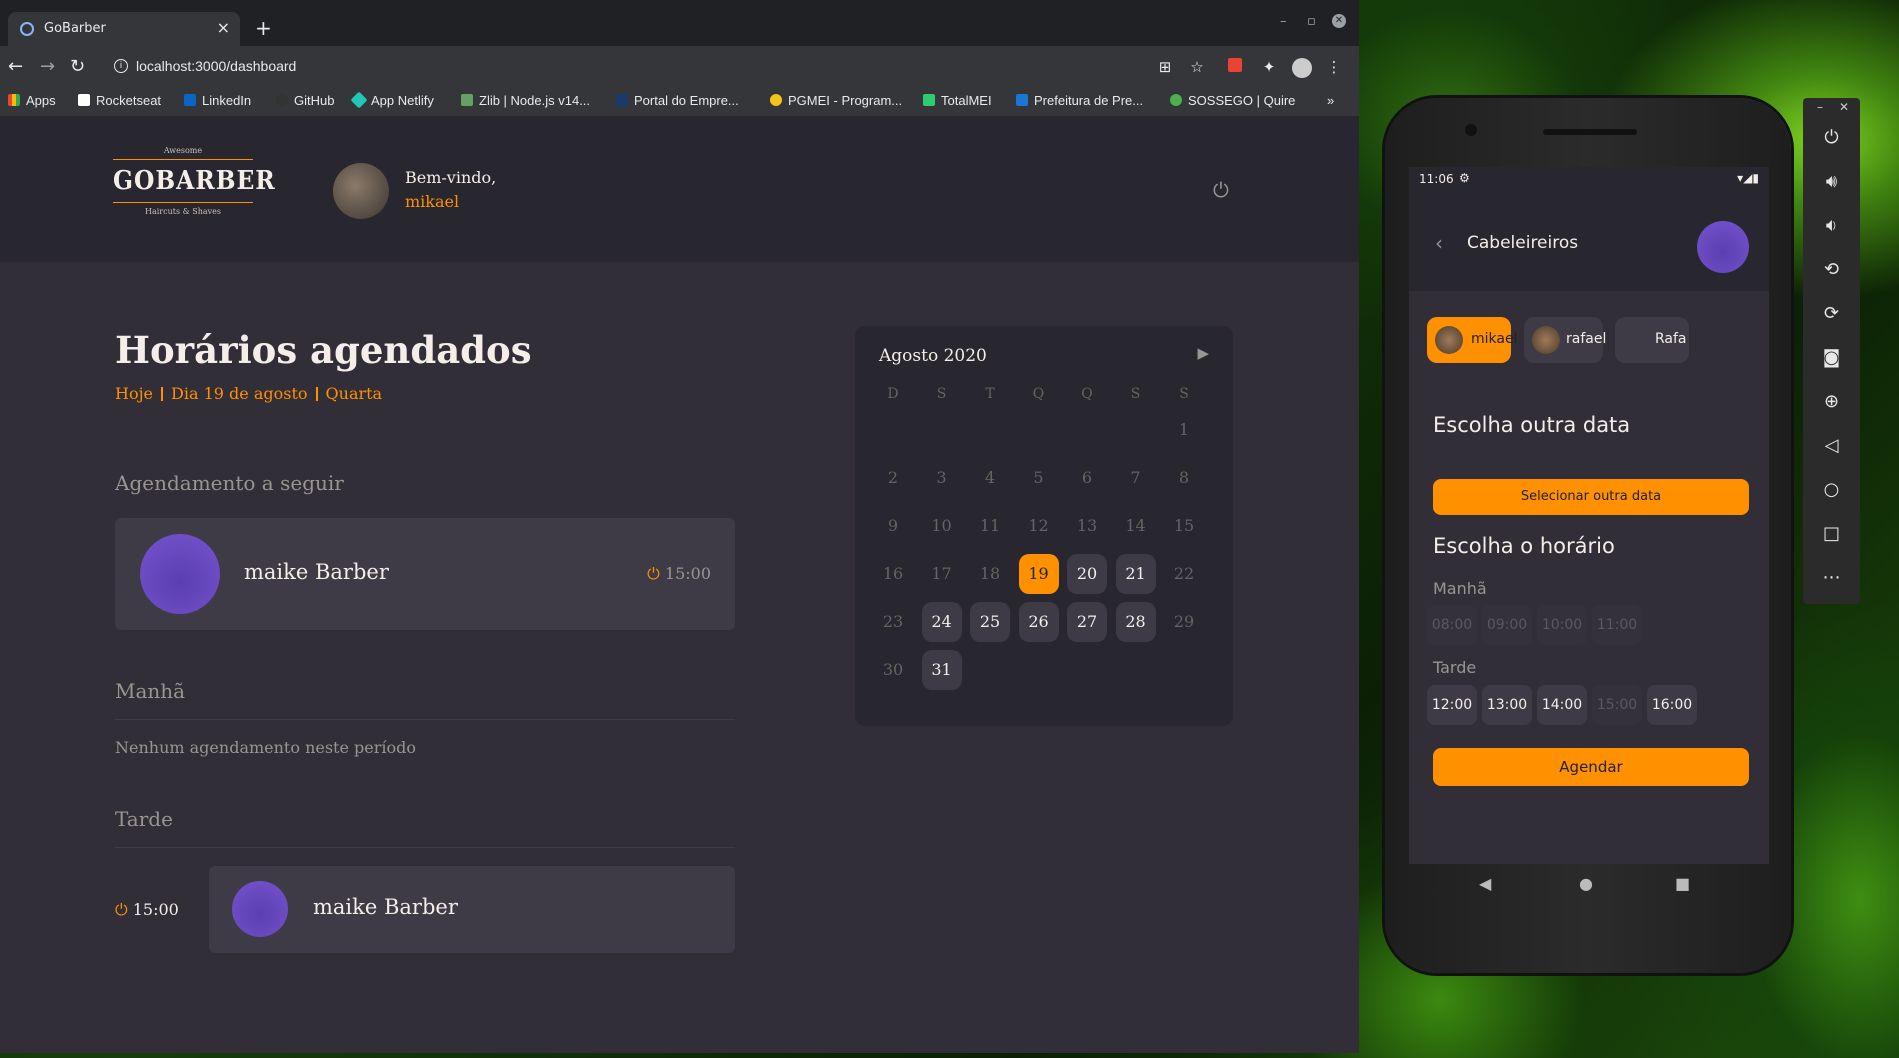 Image resolution: width=1899 pixels, height=1058 pixels. What do you see at coordinates (1591, 497) in the screenshot?
I see `select-date-button: Selecionar outra data` at bounding box center [1591, 497].